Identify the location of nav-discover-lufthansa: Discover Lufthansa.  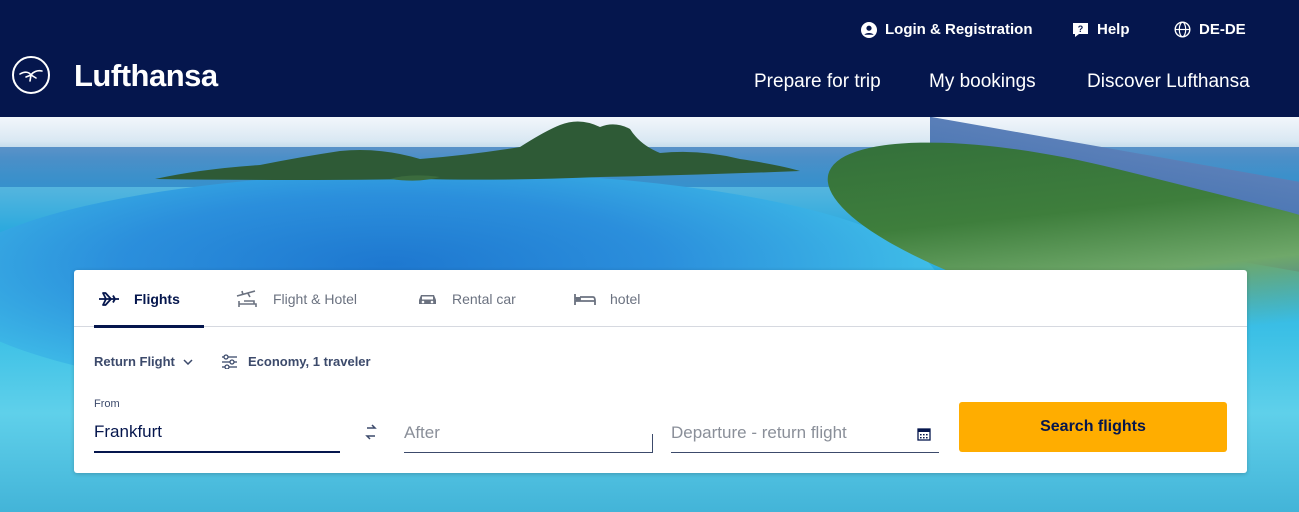
(1168, 82).